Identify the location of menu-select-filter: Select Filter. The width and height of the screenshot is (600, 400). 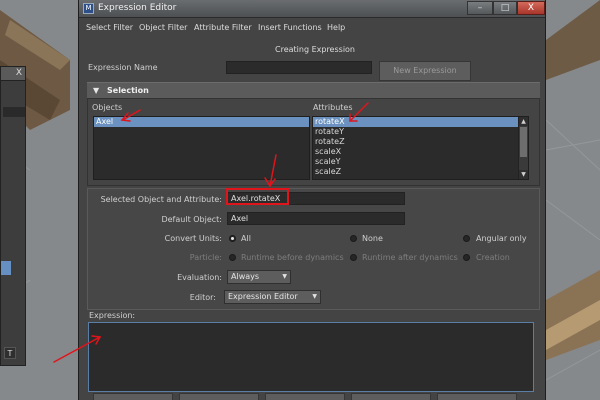
(109, 27).